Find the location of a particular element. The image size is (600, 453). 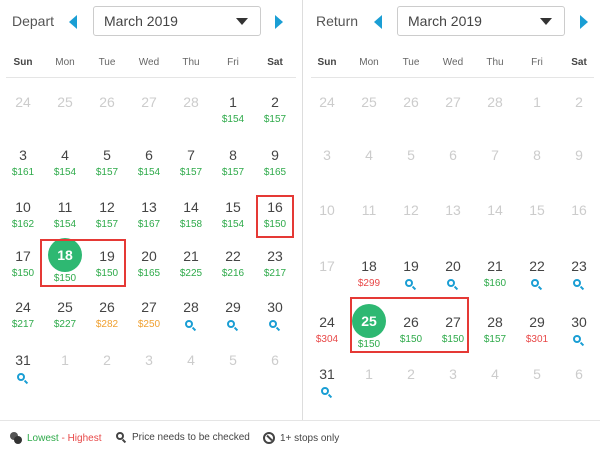

return-day-27-outside: 27 is located at coordinates (453, 116).